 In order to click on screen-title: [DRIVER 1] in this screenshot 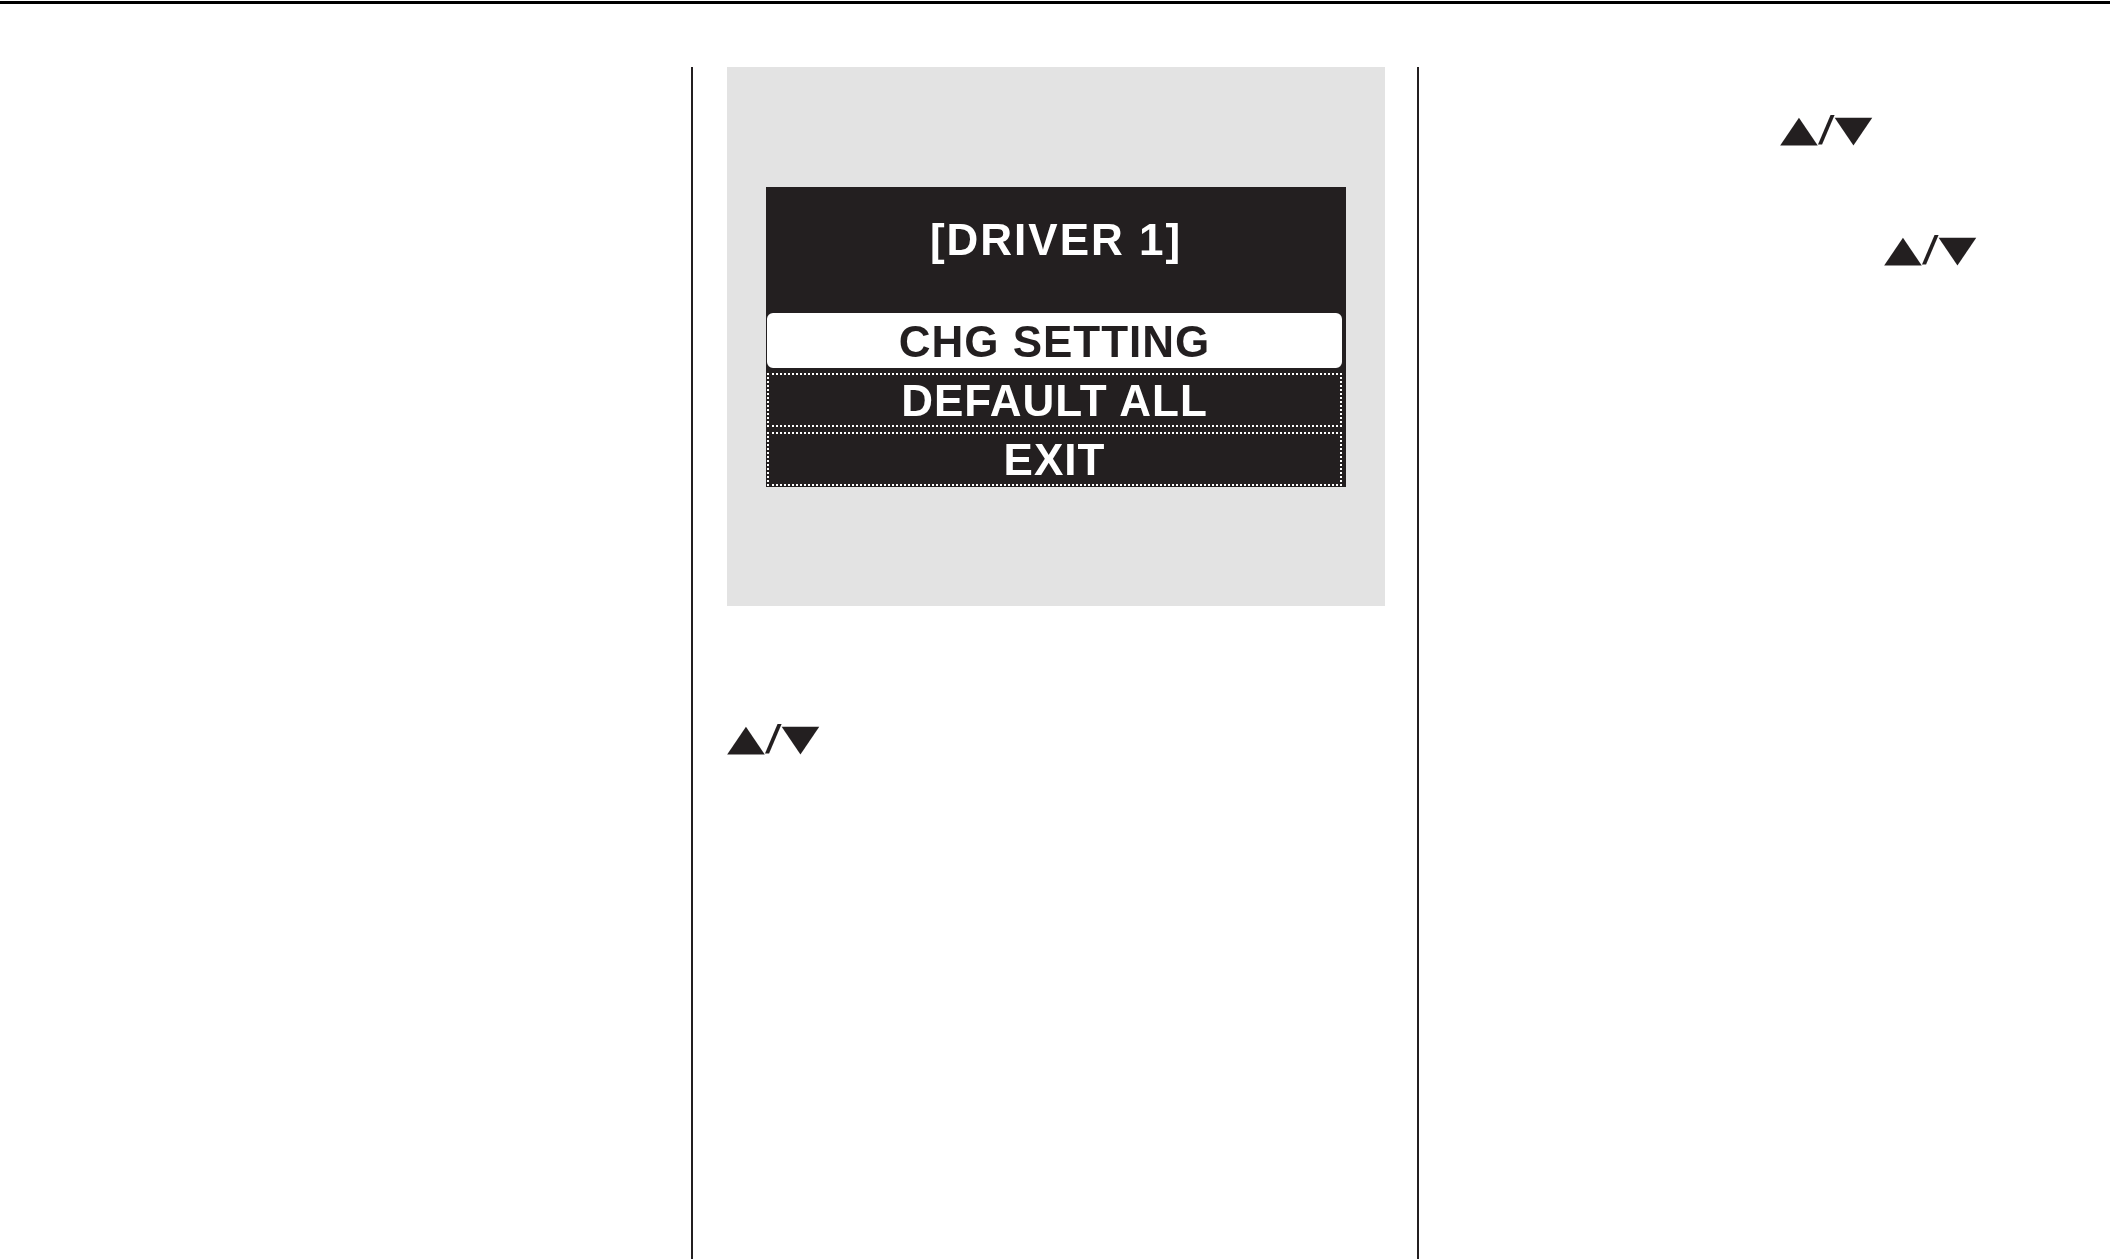, I will do `click(1056, 239)`.